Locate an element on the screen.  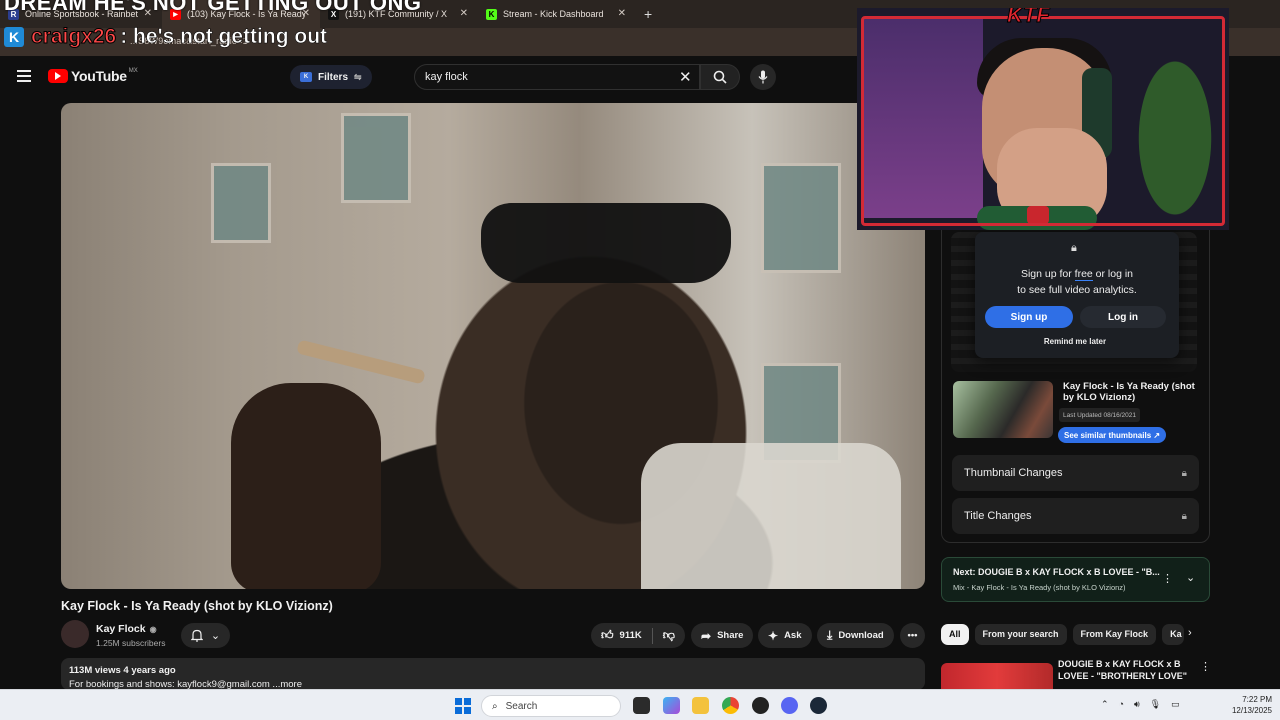
chevron-up-icon: ⌃ is located at coordinates (1105, 704).